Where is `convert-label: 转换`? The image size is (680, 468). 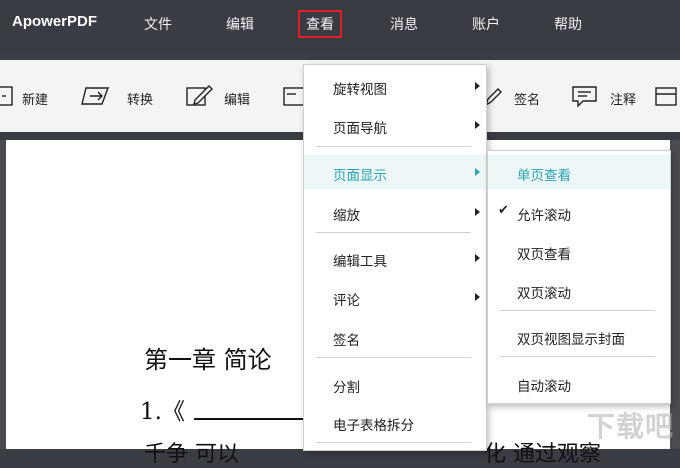
convert-label: 转换 is located at coordinates (140, 100).